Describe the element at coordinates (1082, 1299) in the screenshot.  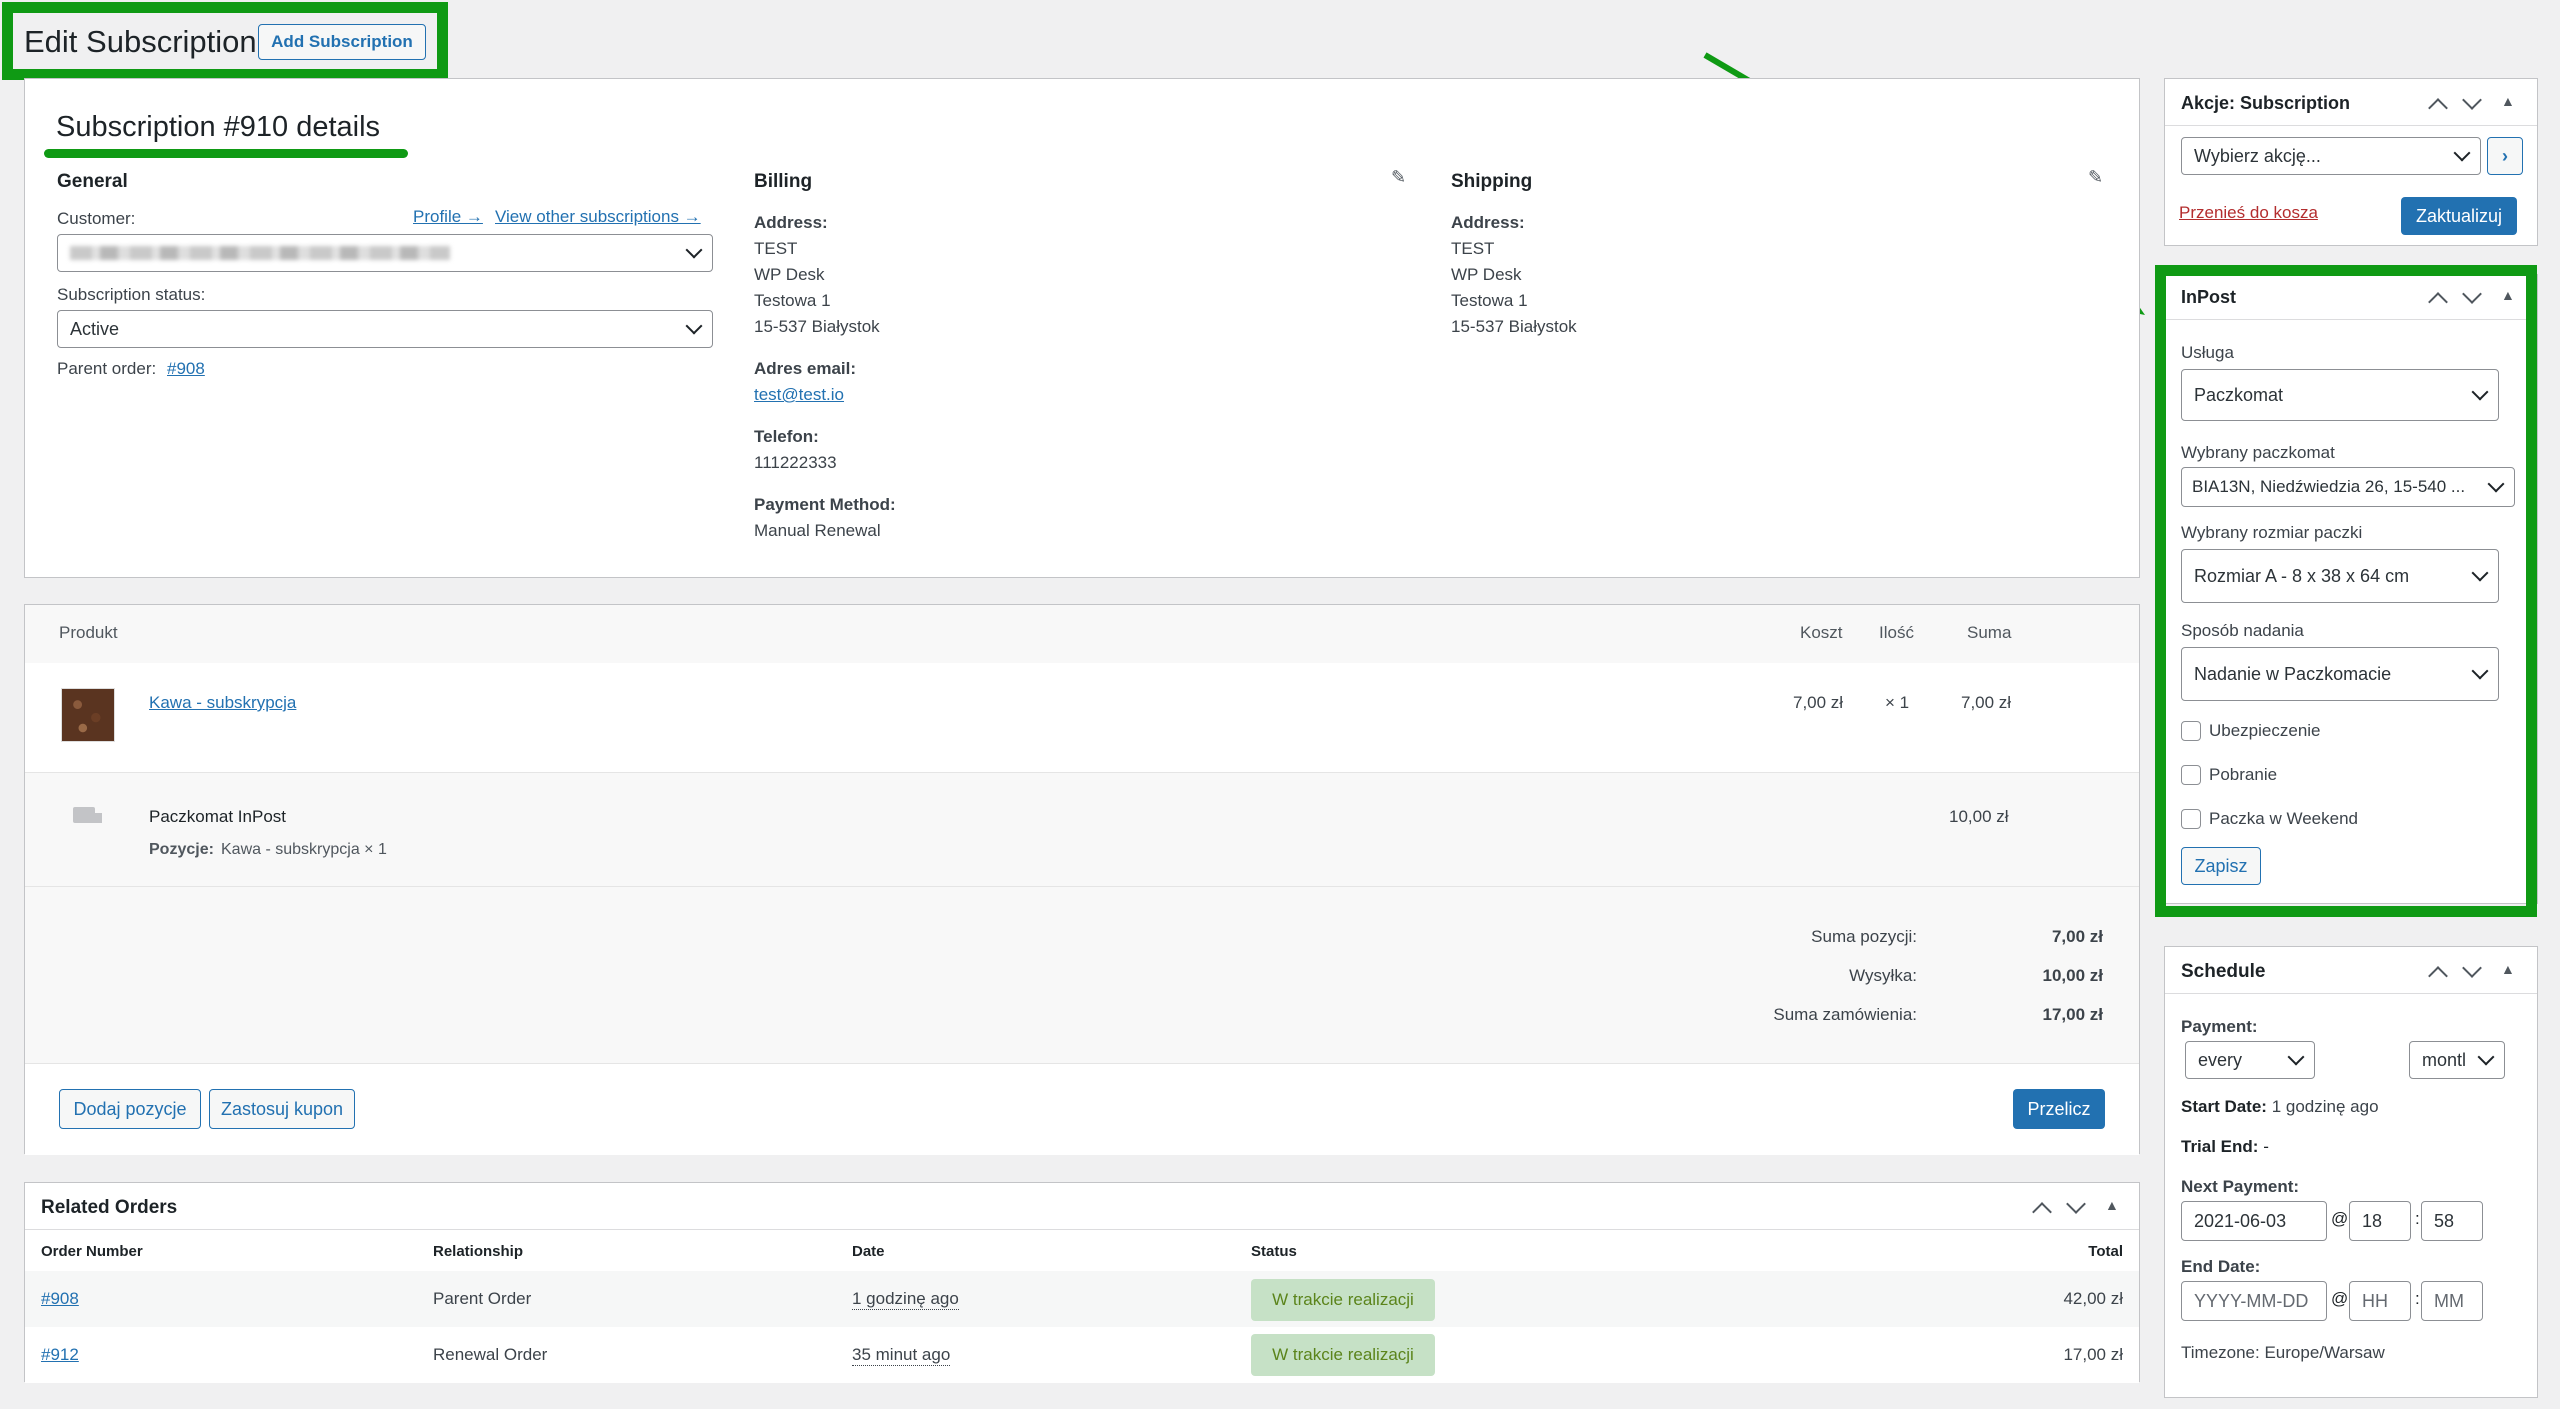
I see `table-row` at that location.